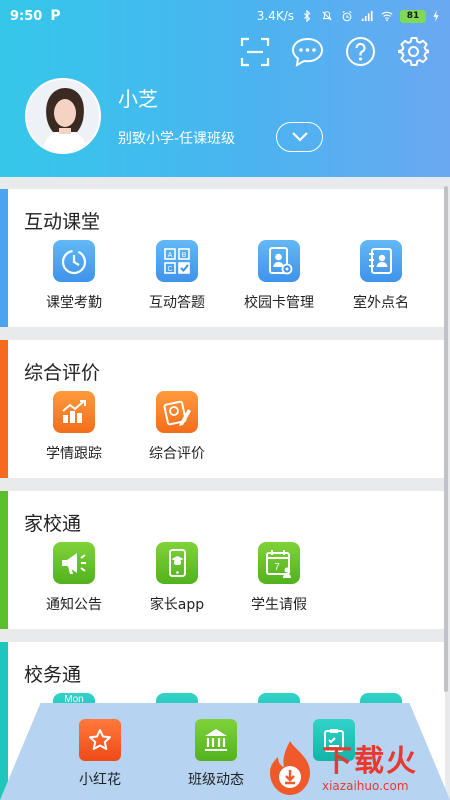  I want to click on star-icon, so click(100, 740).